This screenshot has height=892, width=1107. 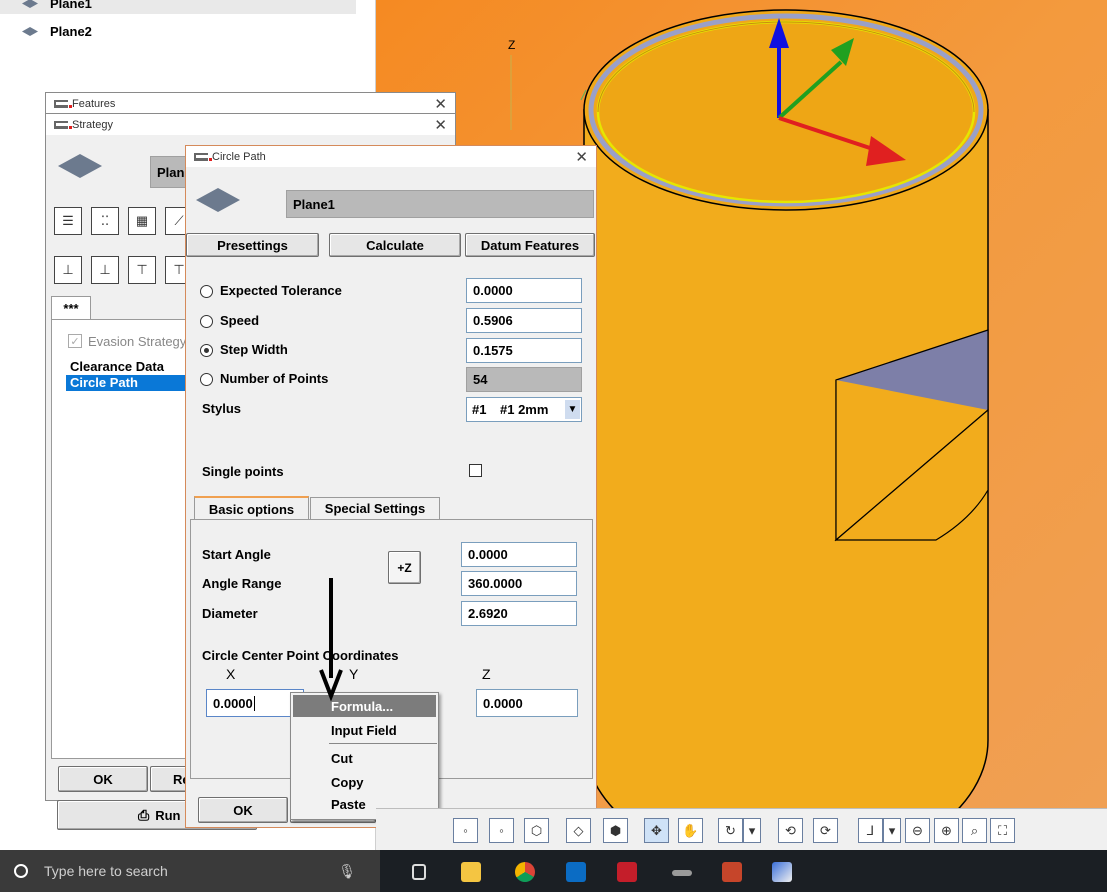 What do you see at coordinates (475, 470) in the screenshot?
I see `single-points-checkbox` at bounding box center [475, 470].